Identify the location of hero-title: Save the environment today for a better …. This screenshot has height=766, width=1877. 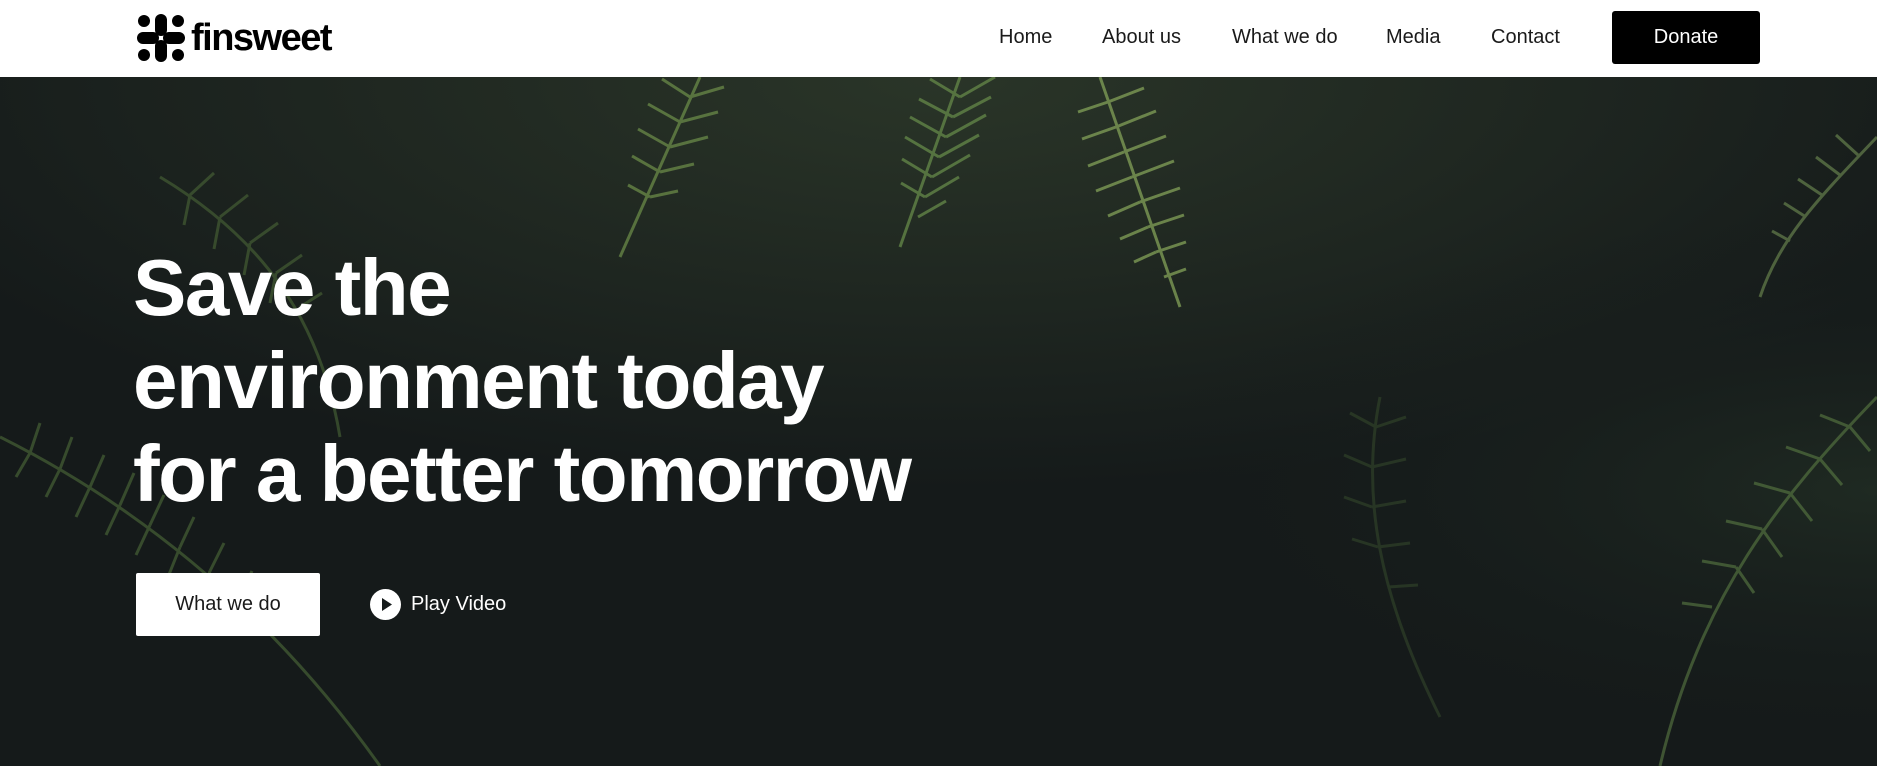
(522, 380).